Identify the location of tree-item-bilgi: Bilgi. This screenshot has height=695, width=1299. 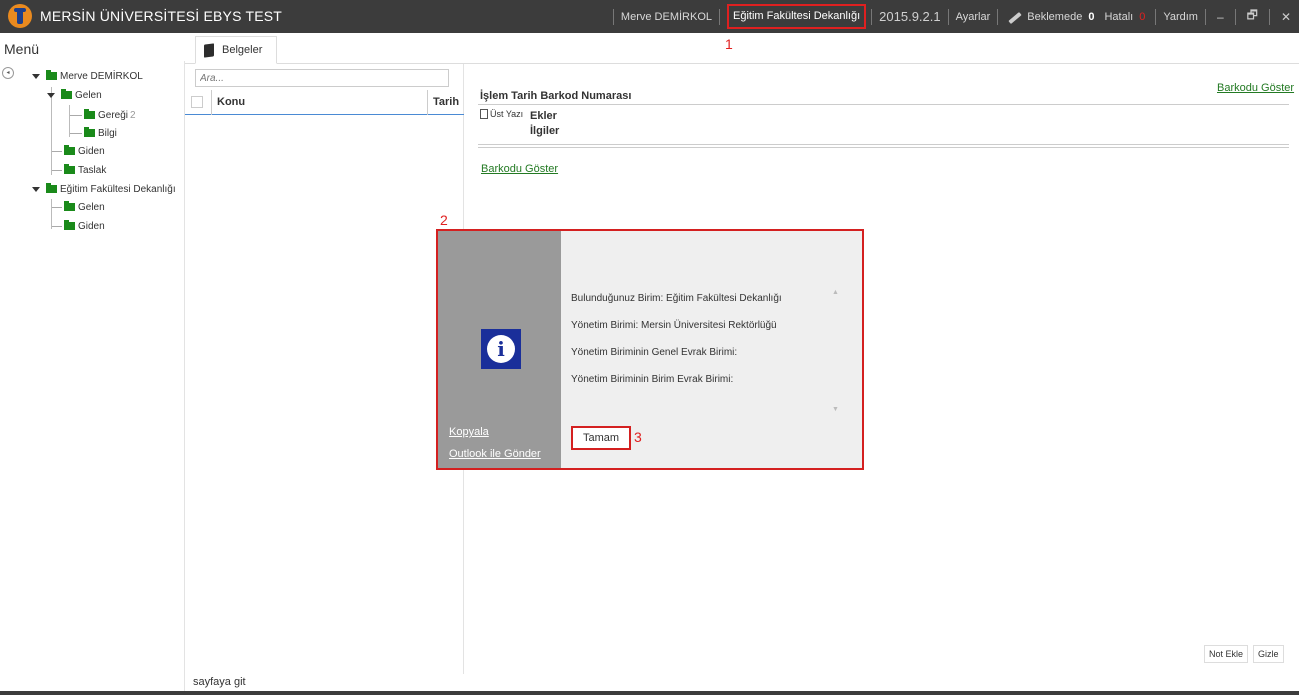
(93, 133).